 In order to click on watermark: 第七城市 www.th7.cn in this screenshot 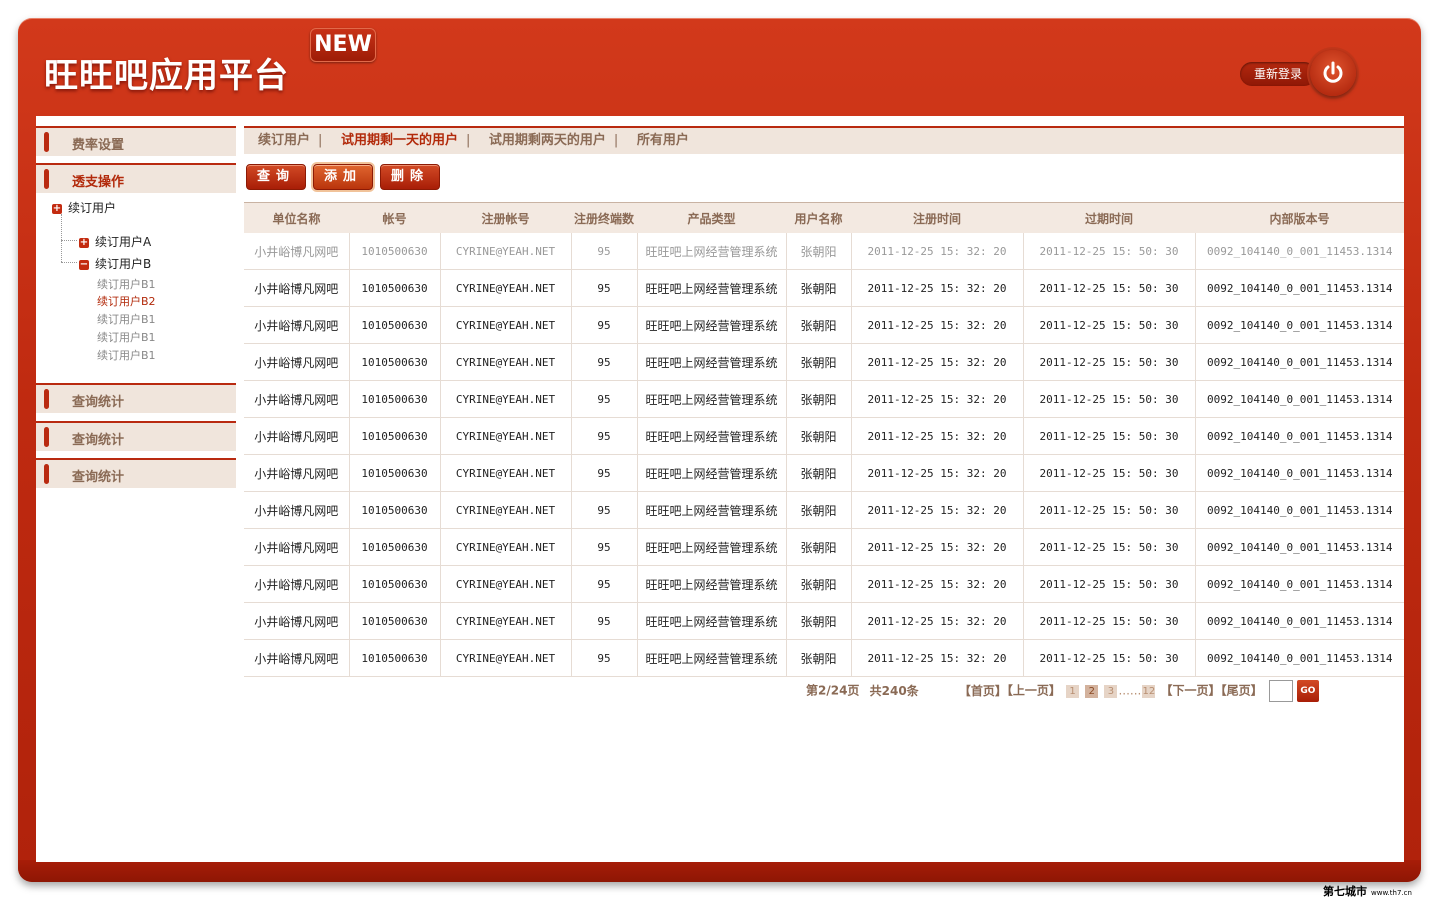, I will do `click(1367, 891)`.